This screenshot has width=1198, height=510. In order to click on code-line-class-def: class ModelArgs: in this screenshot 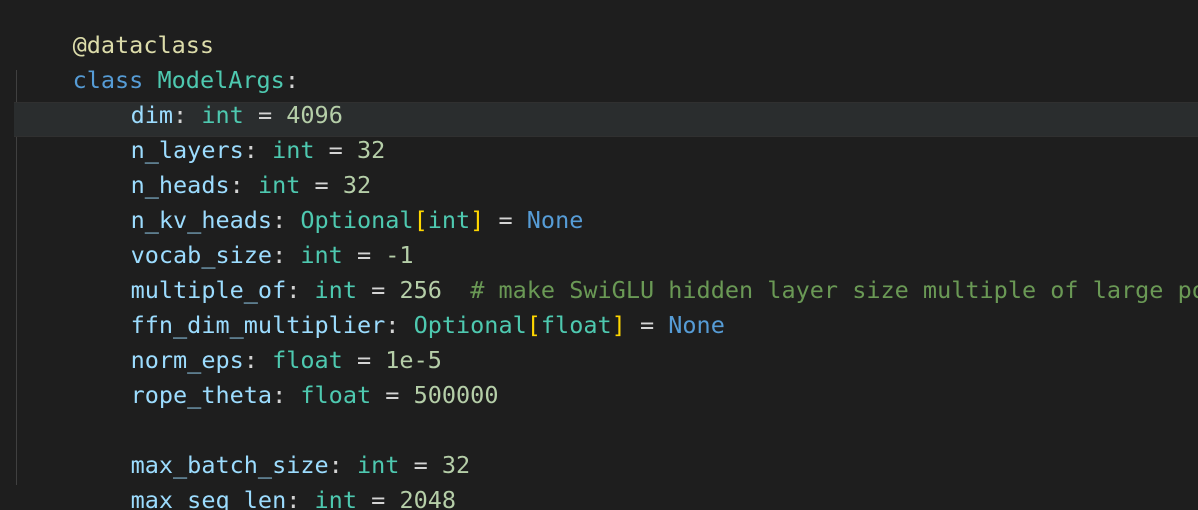, I will do `click(157, 64)`.